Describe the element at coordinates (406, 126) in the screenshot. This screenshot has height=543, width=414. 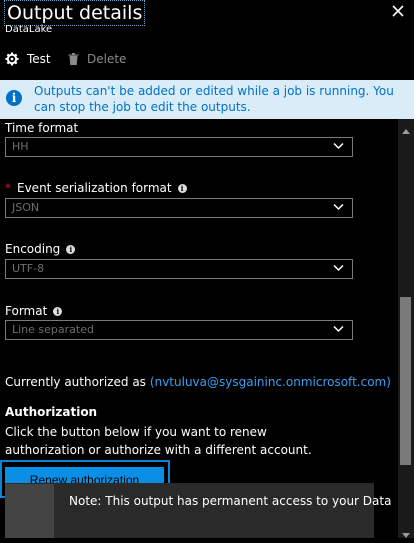
I see `scroll-up-arrow` at that location.